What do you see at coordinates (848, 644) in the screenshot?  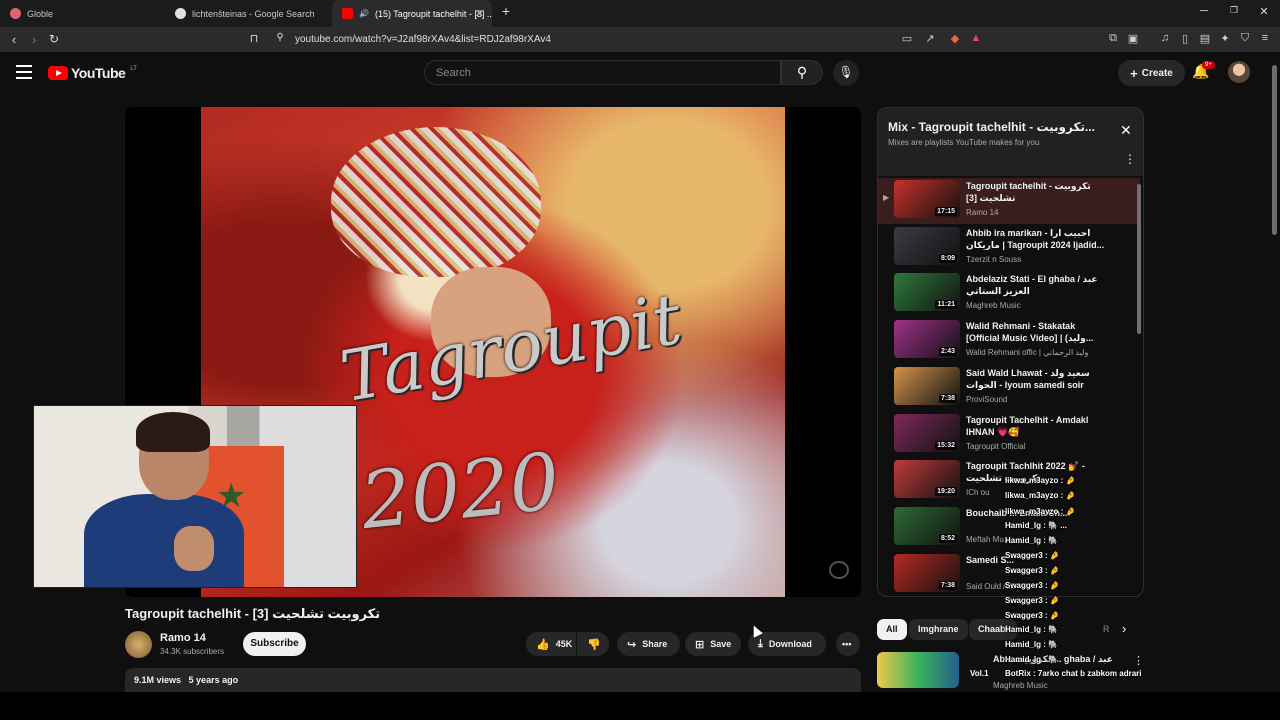 I see `more-actions-button: •••` at bounding box center [848, 644].